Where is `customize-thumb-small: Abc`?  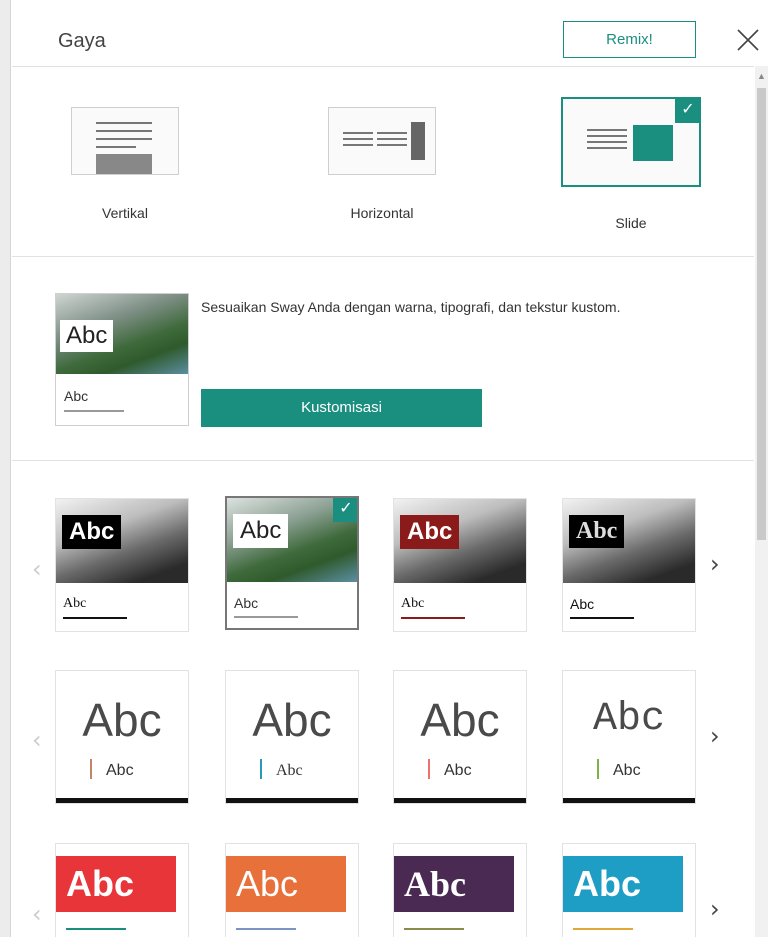 customize-thumb-small: Abc is located at coordinates (76, 396).